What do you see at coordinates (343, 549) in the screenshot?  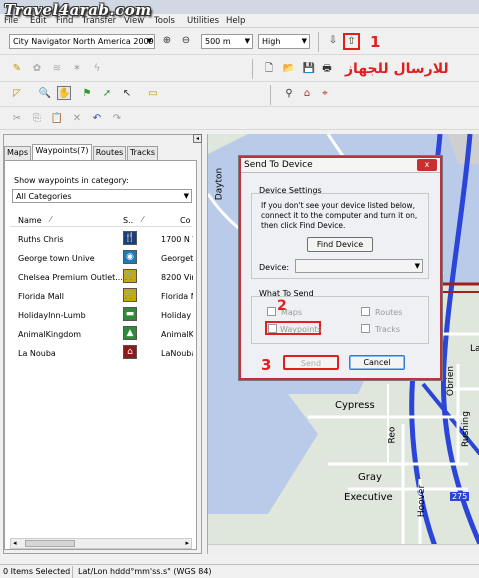 I see `map-scrollbar` at bounding box center [343, 549].